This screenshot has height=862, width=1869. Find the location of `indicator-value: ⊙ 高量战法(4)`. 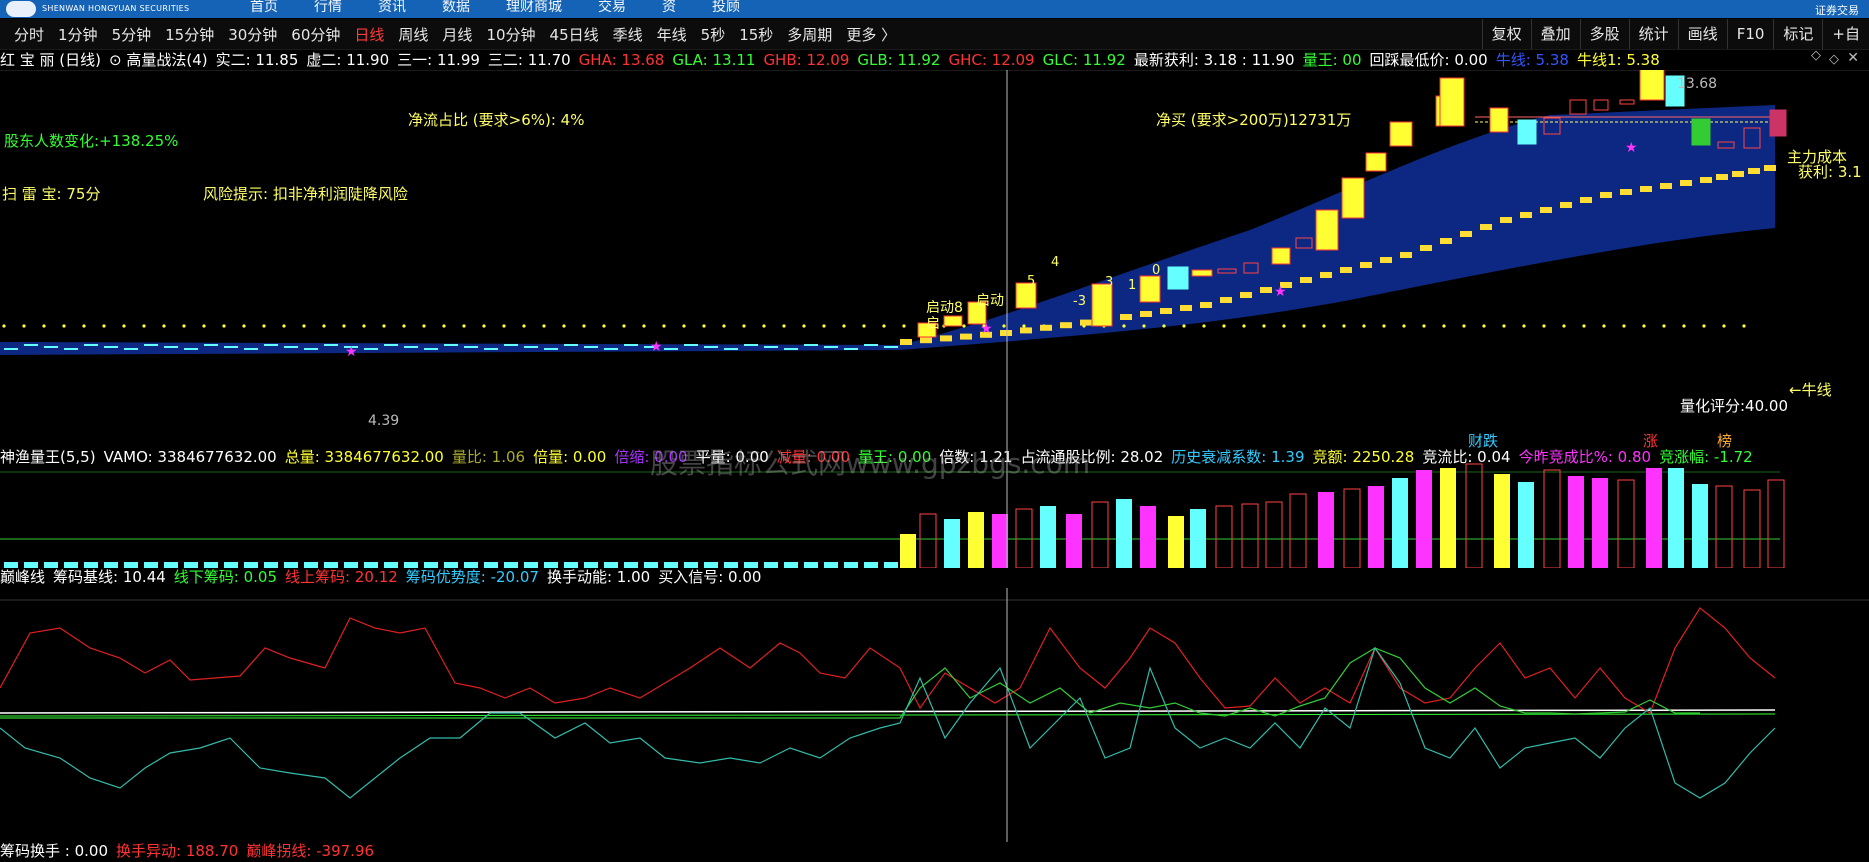

indicator-value: ⊙ 高量战法(4) is located at coordinates (158, 60).